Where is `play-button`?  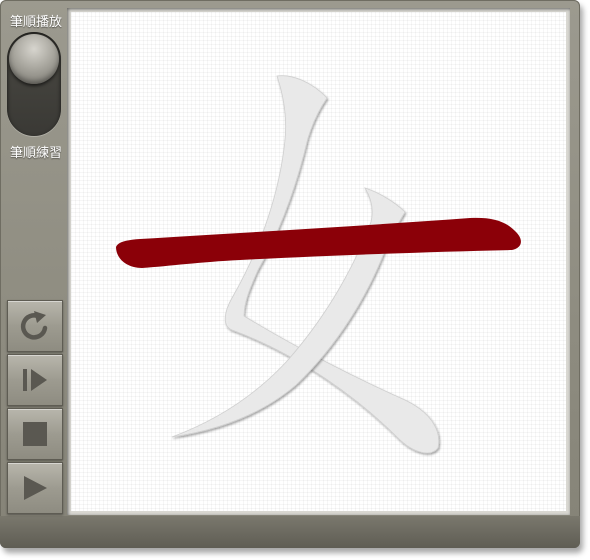
play-button is located at coordinates (35, 488).